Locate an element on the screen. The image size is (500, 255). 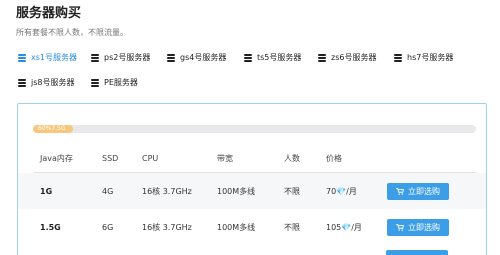
stock-progress-bar is located at coordinates (254, 129).